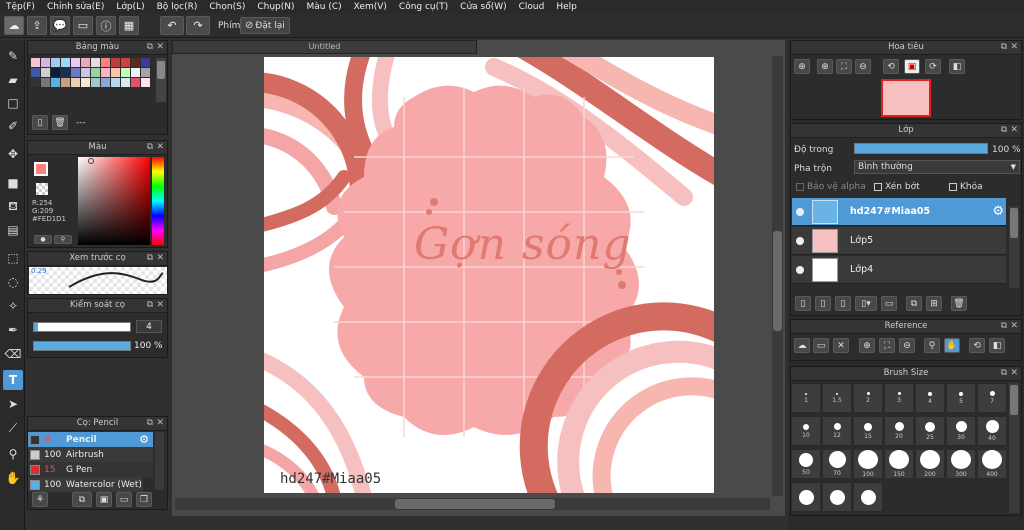 This screenshot has height=530, width=1024. I want to click on nav-zoom-out-button: ⊖, so click(863, 66).